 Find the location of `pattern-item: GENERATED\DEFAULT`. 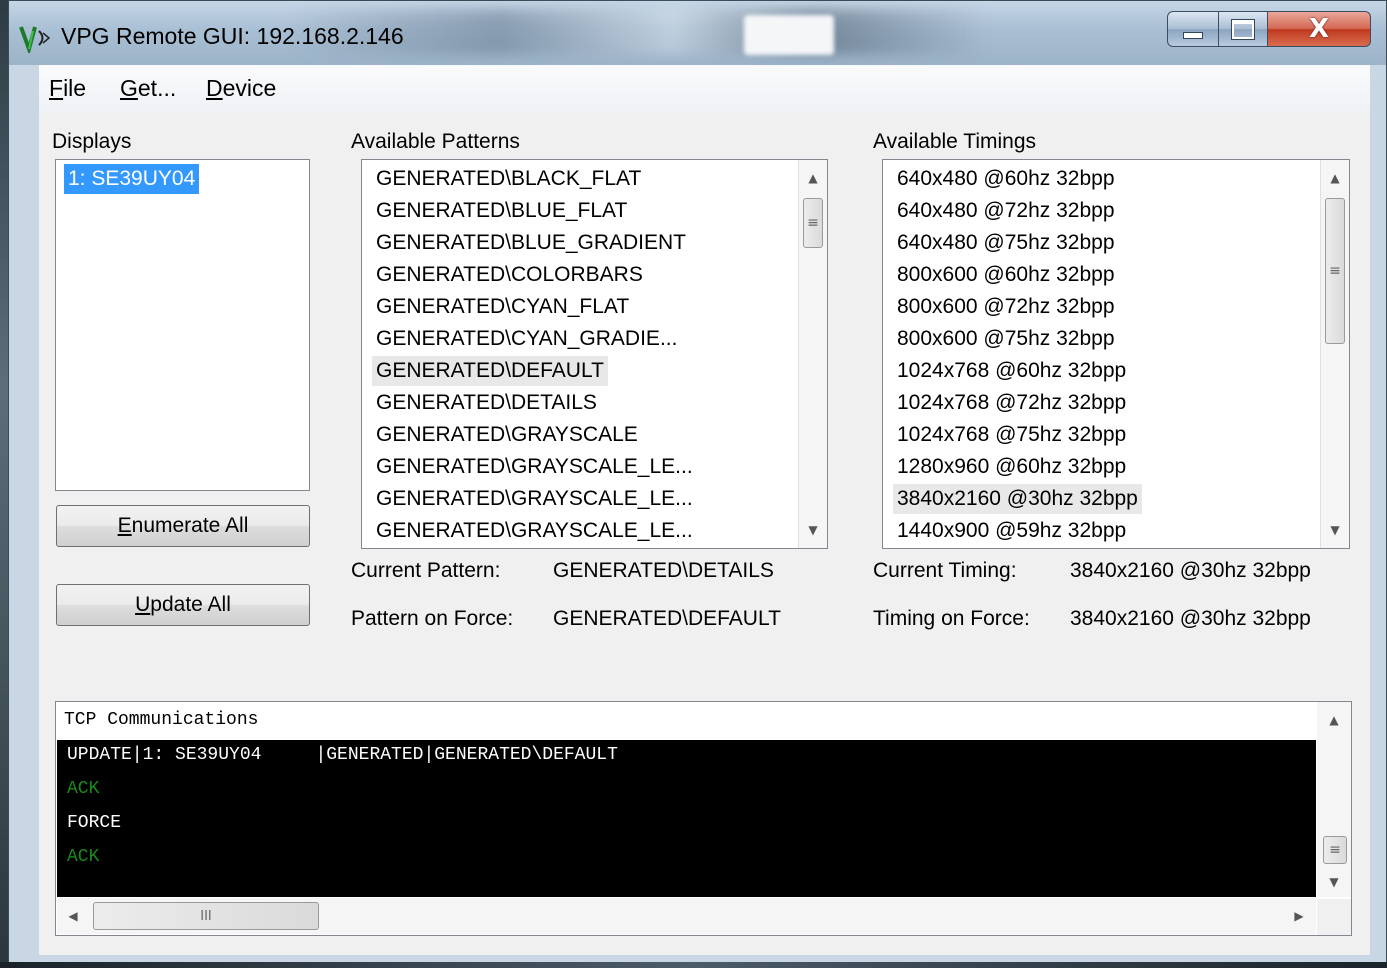

pattern-item: GENERATED\DEFAULT is located at coordinates (490, 371).